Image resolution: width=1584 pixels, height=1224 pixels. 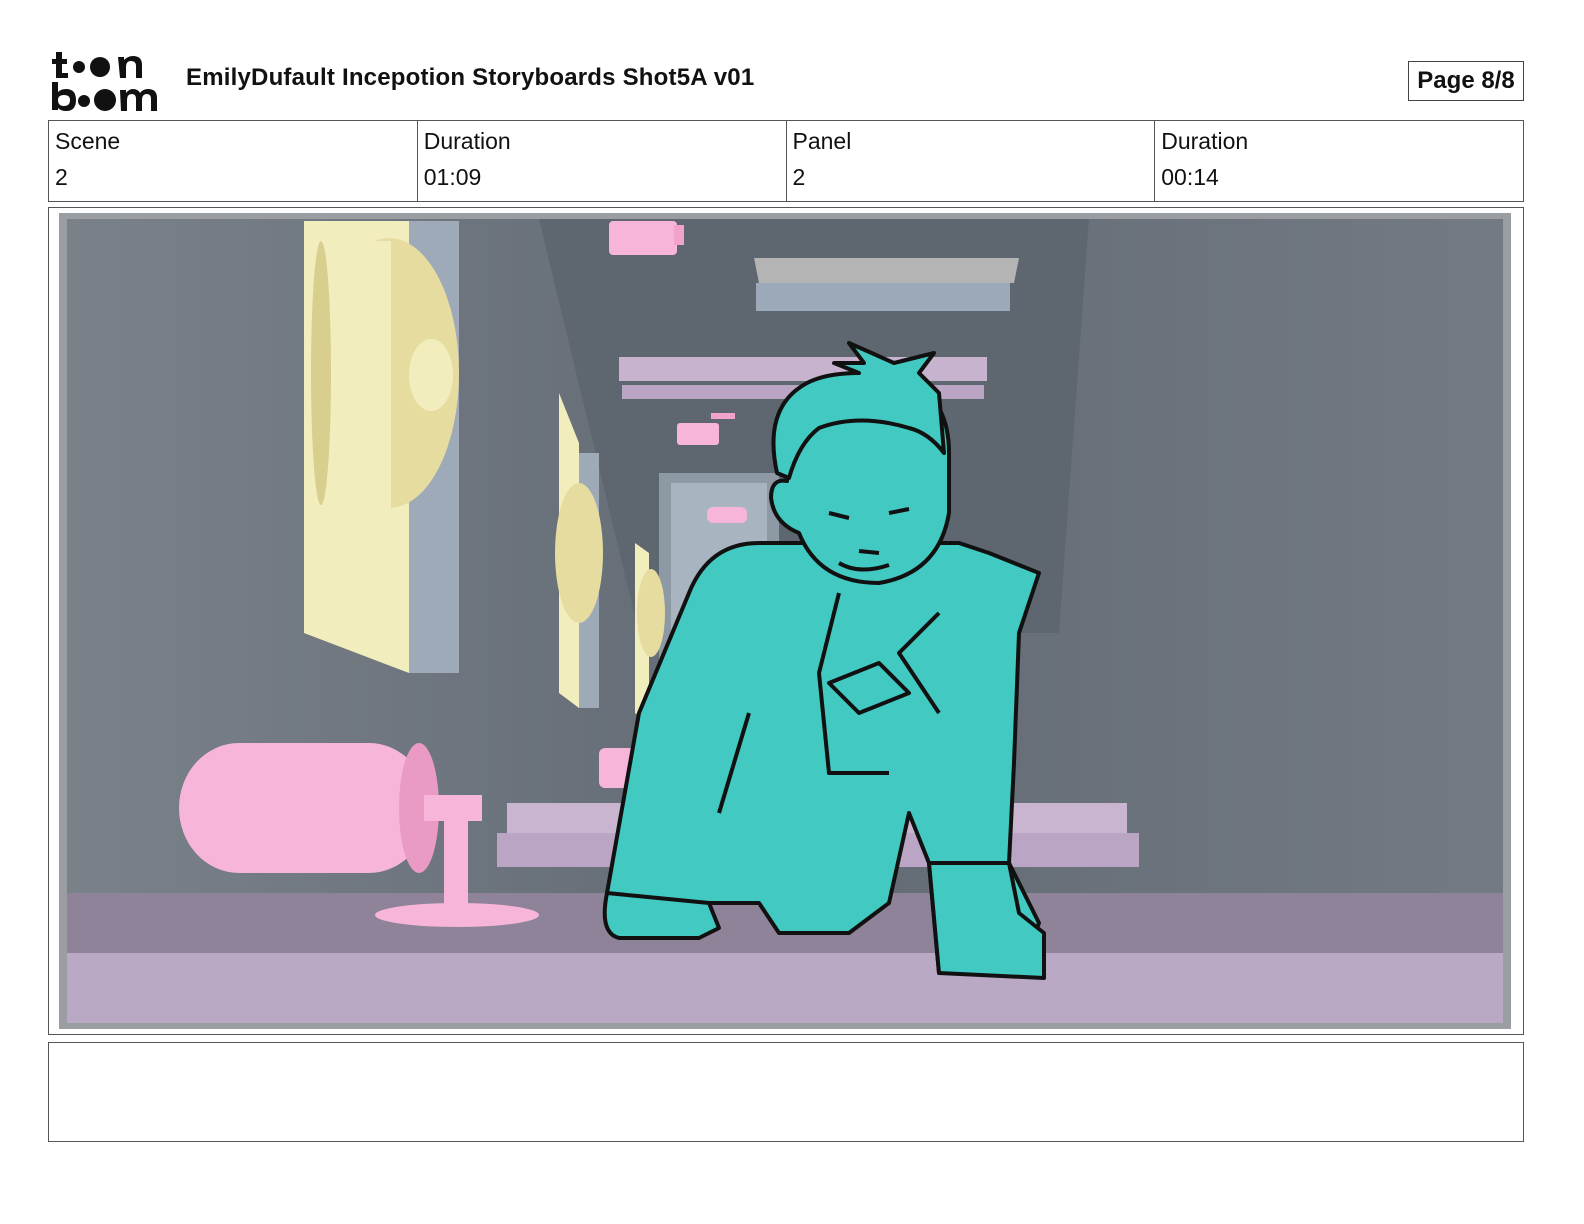 I want to click on scene-duration-value: 01:09, so click(x=452, y=177).